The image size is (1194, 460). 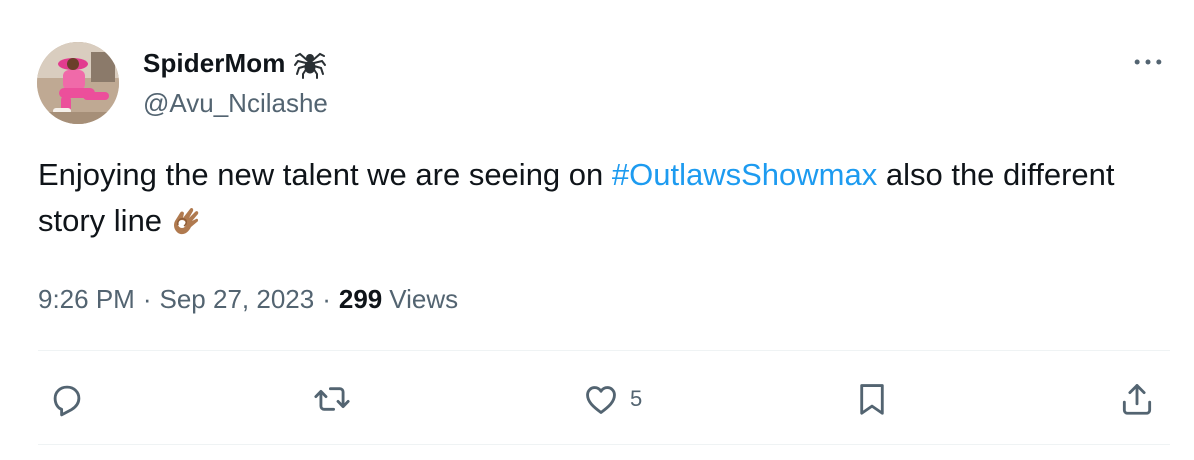 What do you see at coordinates (310, 63) in the screenshot?
I see `spider-emoji-icon` at bounding box center [310, 63].